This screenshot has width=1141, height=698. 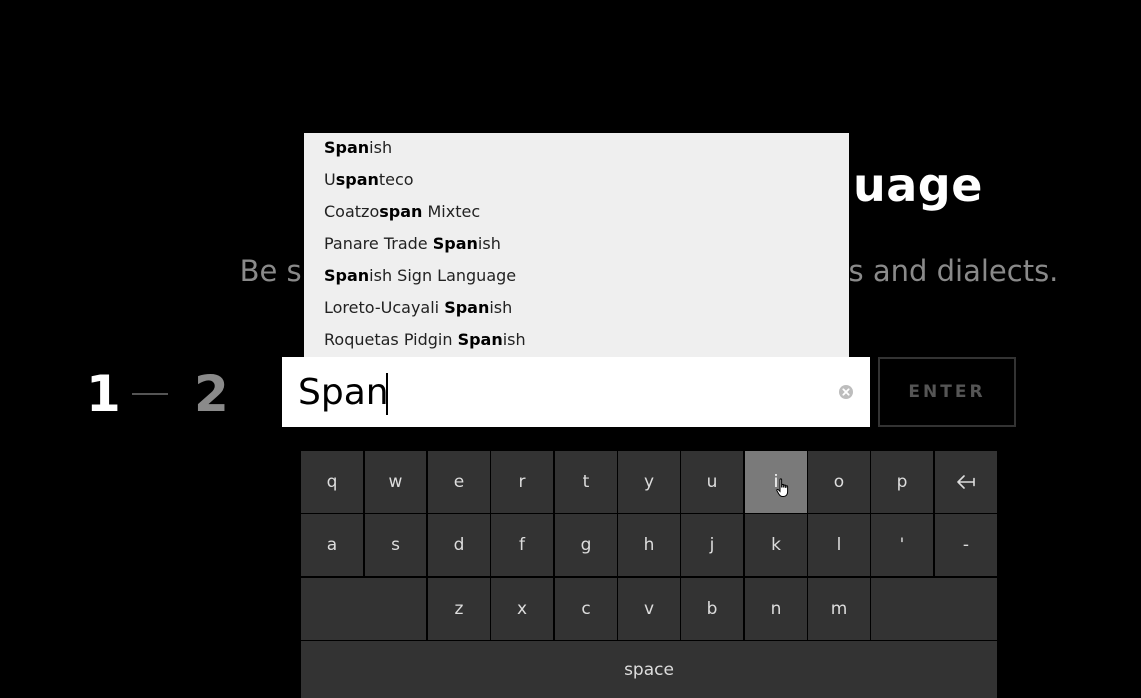 I want to click on step-current: 1, so click(x=103, y=394).